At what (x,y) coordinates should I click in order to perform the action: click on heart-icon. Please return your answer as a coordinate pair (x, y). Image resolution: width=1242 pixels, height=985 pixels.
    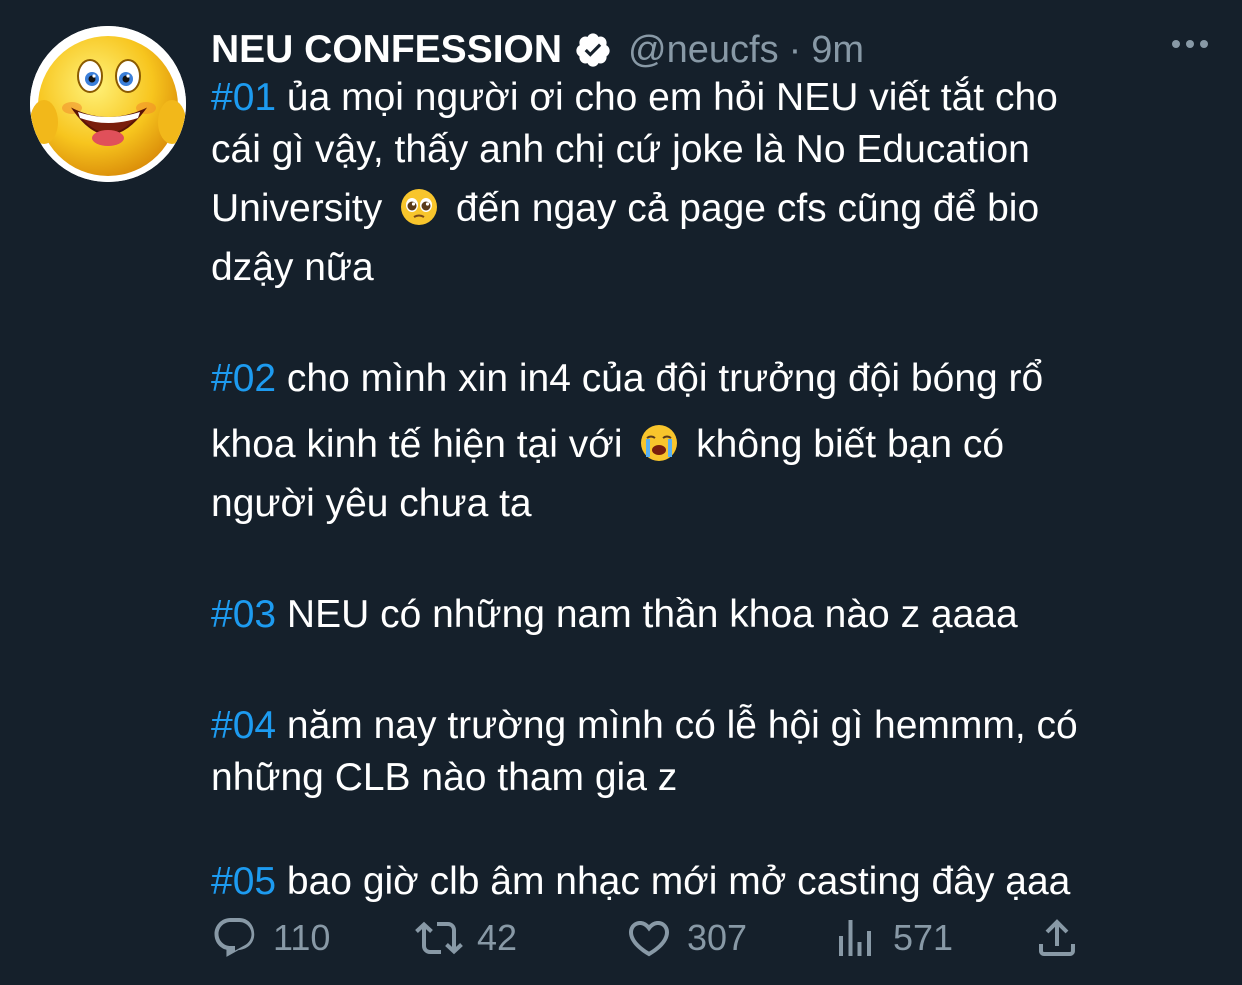
    Looking at the image, I should click on (649, 939).